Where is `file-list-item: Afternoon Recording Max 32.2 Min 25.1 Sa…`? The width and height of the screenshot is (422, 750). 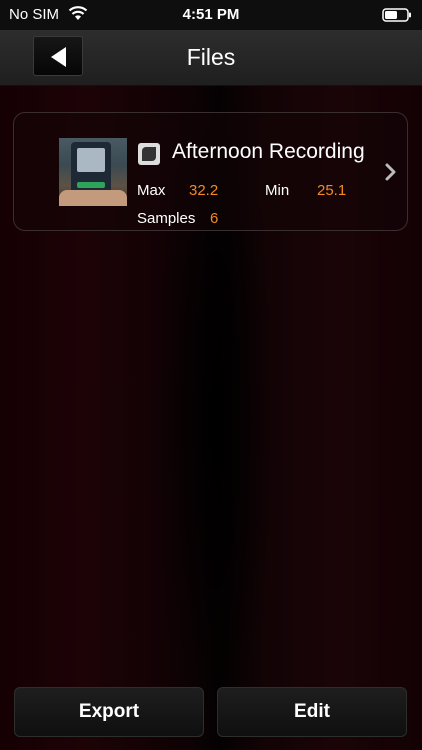
file-list-item: Afternoon Recording Max 32.2 Min 25.1 Sa… is located at coordinates (210, 171).